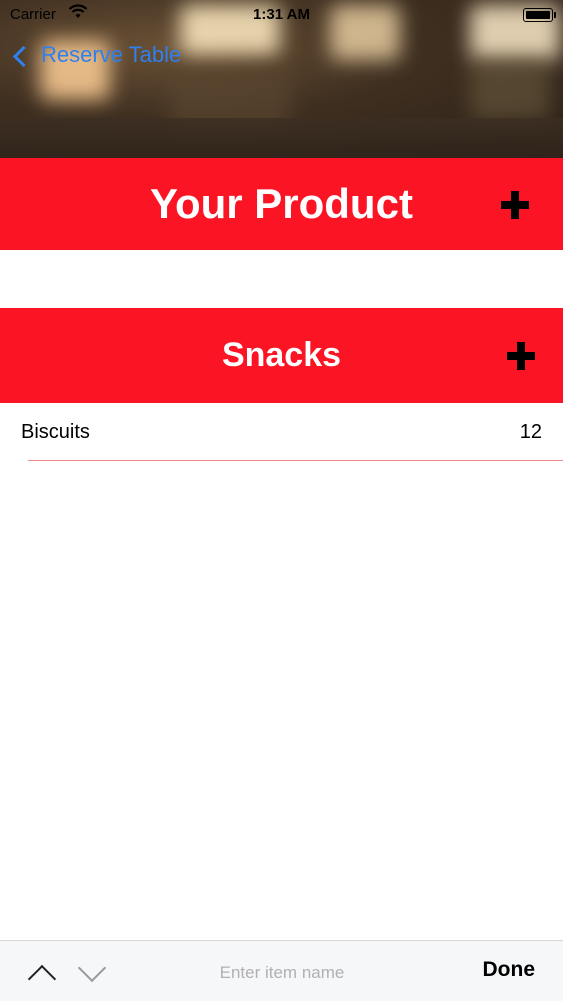  What do you see at coordinates (281, 138) in the screenshot?
I see `floor-shade` at bounding box center [281, 138].